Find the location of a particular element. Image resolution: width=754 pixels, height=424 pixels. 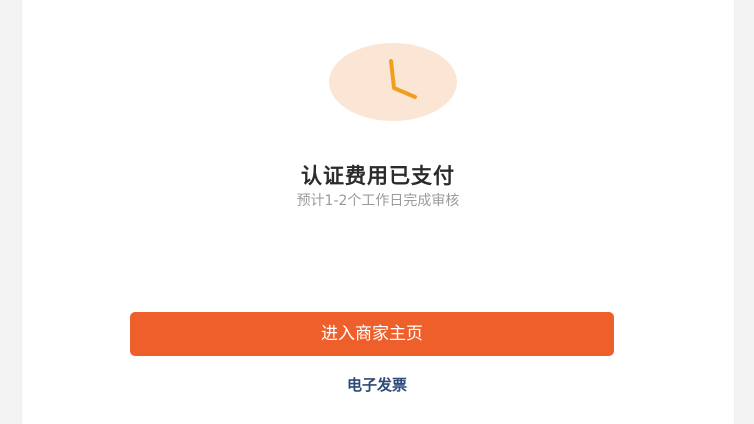

status-subtitle: 预计1-2个工作日完成审核 is located at coordinates (378, 201).